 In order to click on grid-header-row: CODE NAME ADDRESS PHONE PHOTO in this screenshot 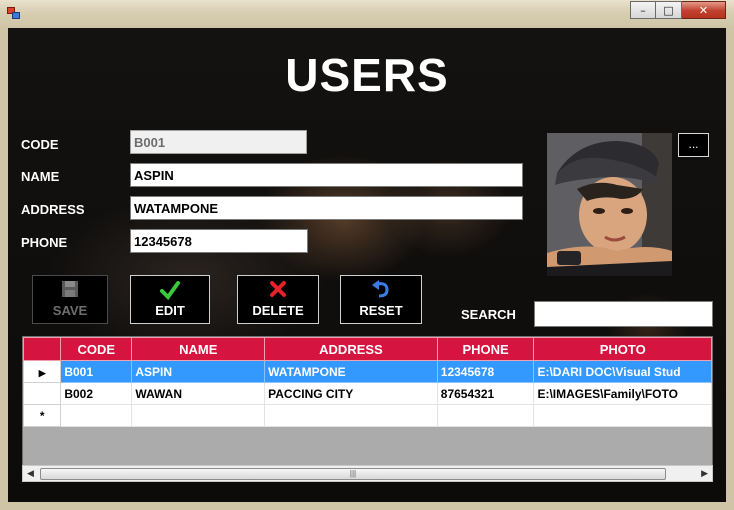, I will do `click(367, 349)`.